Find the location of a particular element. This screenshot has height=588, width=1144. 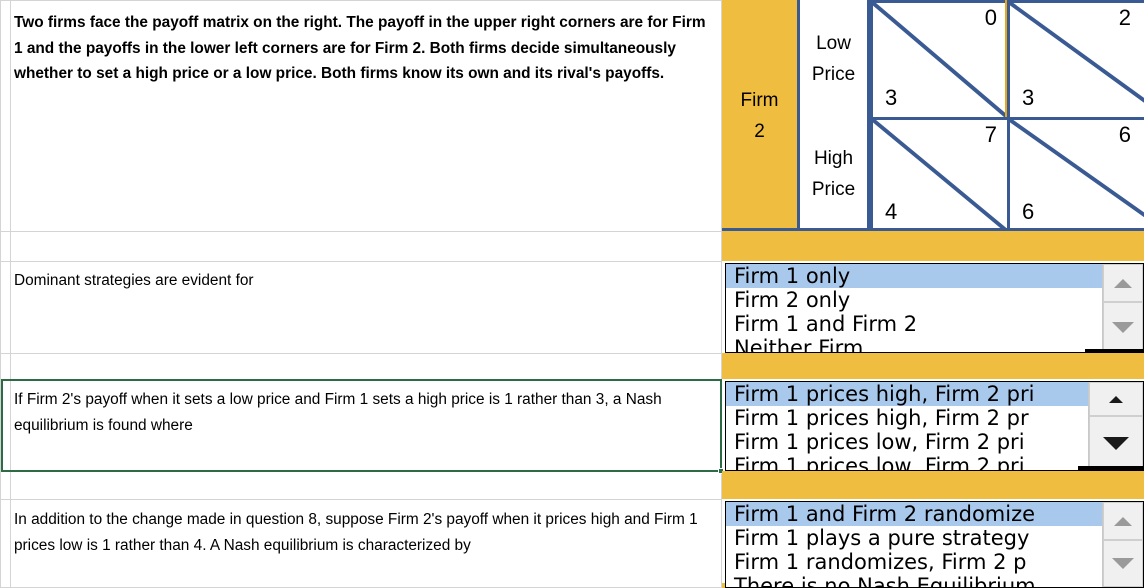

matrix-gold-divider is located at coordinates (1006, 58).